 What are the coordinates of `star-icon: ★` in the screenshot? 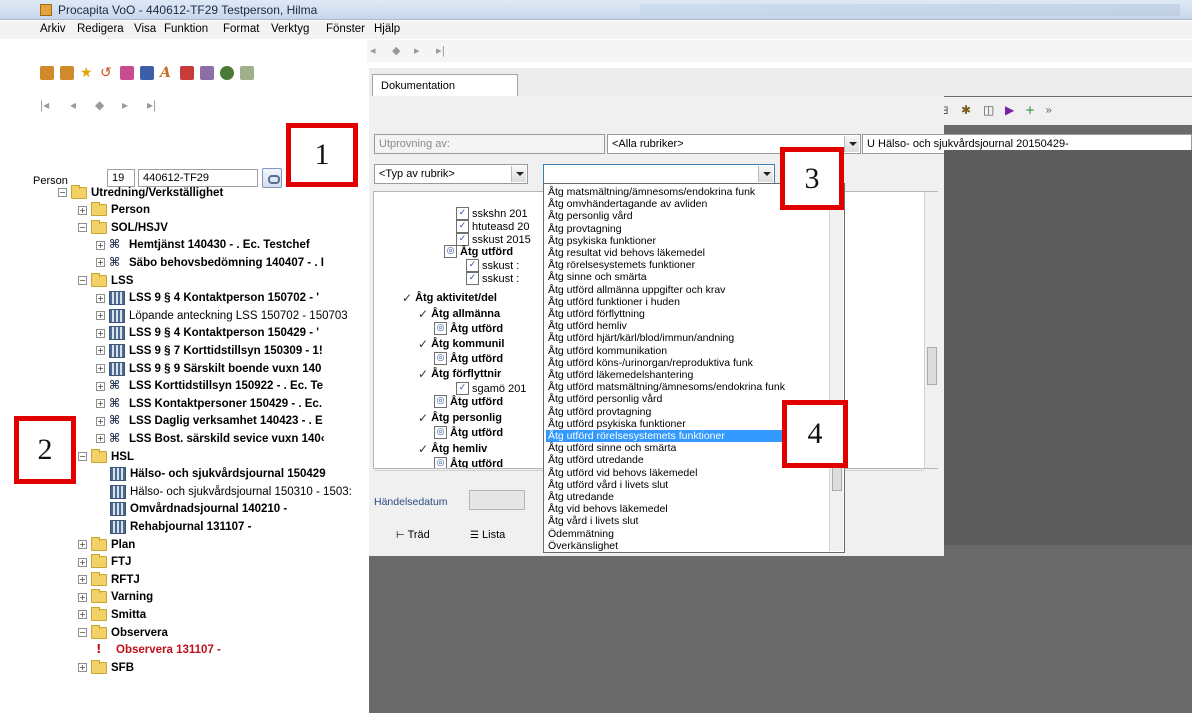 It's located at (87, 73).